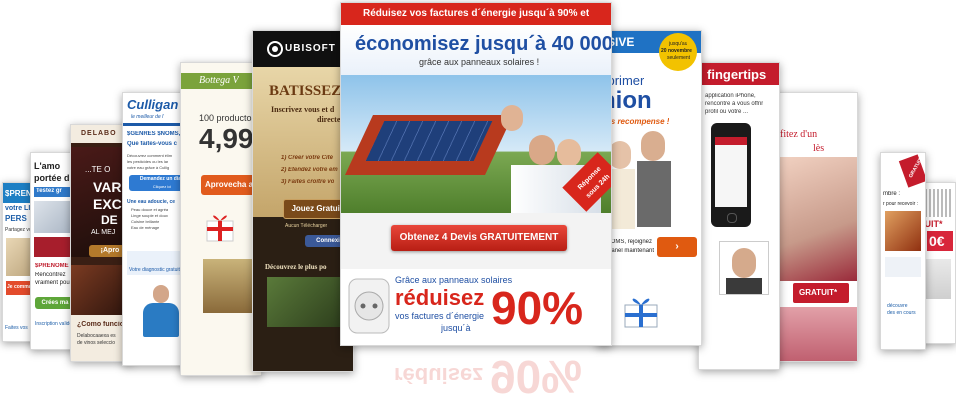 This screenshot has width=956, height=412. Describe the element at coordinates (308, 182) in the screenshot. I see `ubisoft-step-3: 3) Faites croître vo` at that location.